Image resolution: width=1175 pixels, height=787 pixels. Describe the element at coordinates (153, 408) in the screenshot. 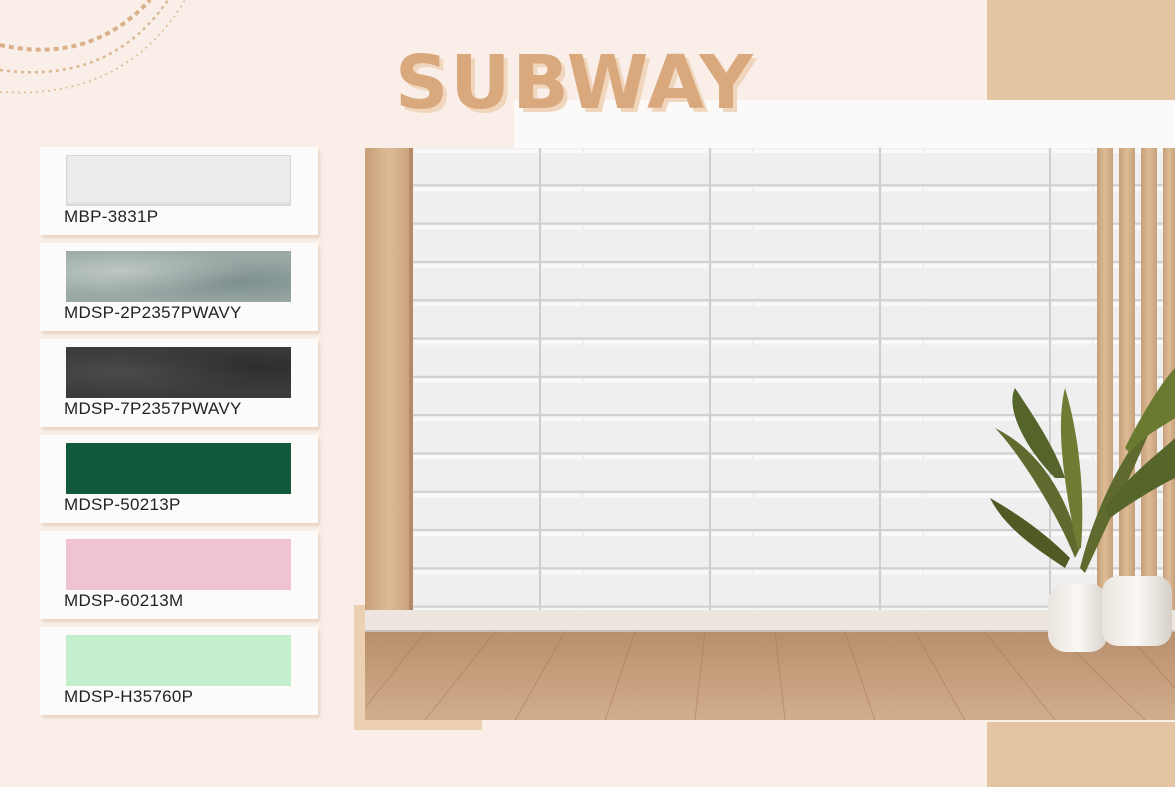

I see `swatch-code: MDSP-7P2357PWAVY` at that location.